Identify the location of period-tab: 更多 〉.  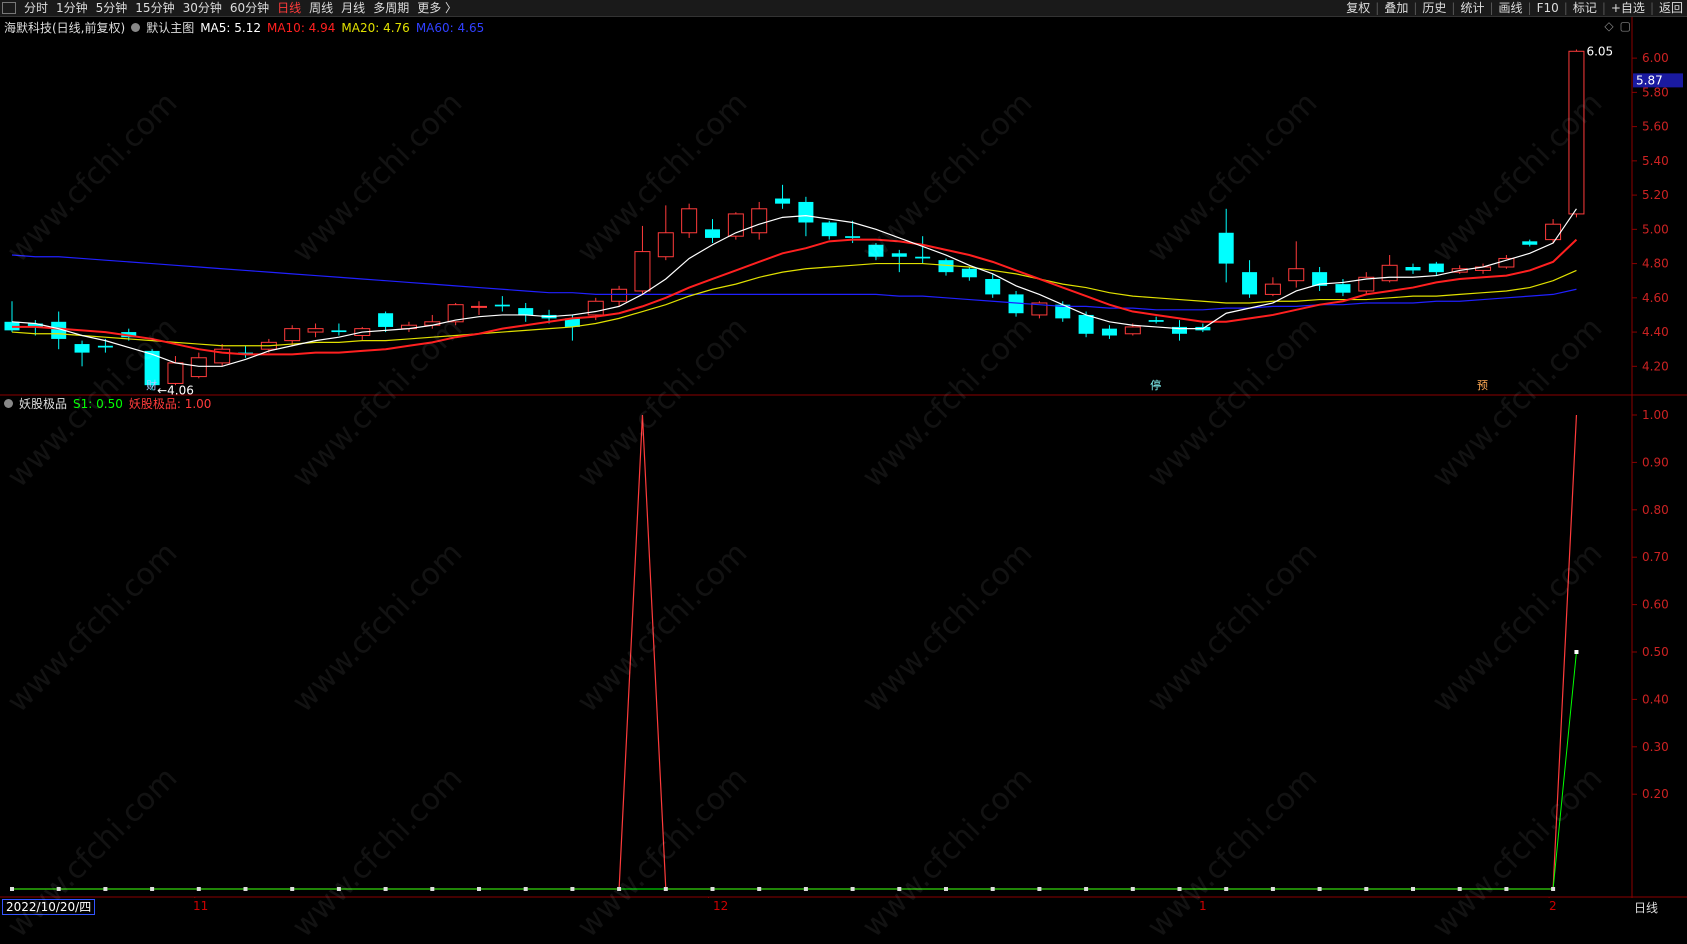
(437, 8).